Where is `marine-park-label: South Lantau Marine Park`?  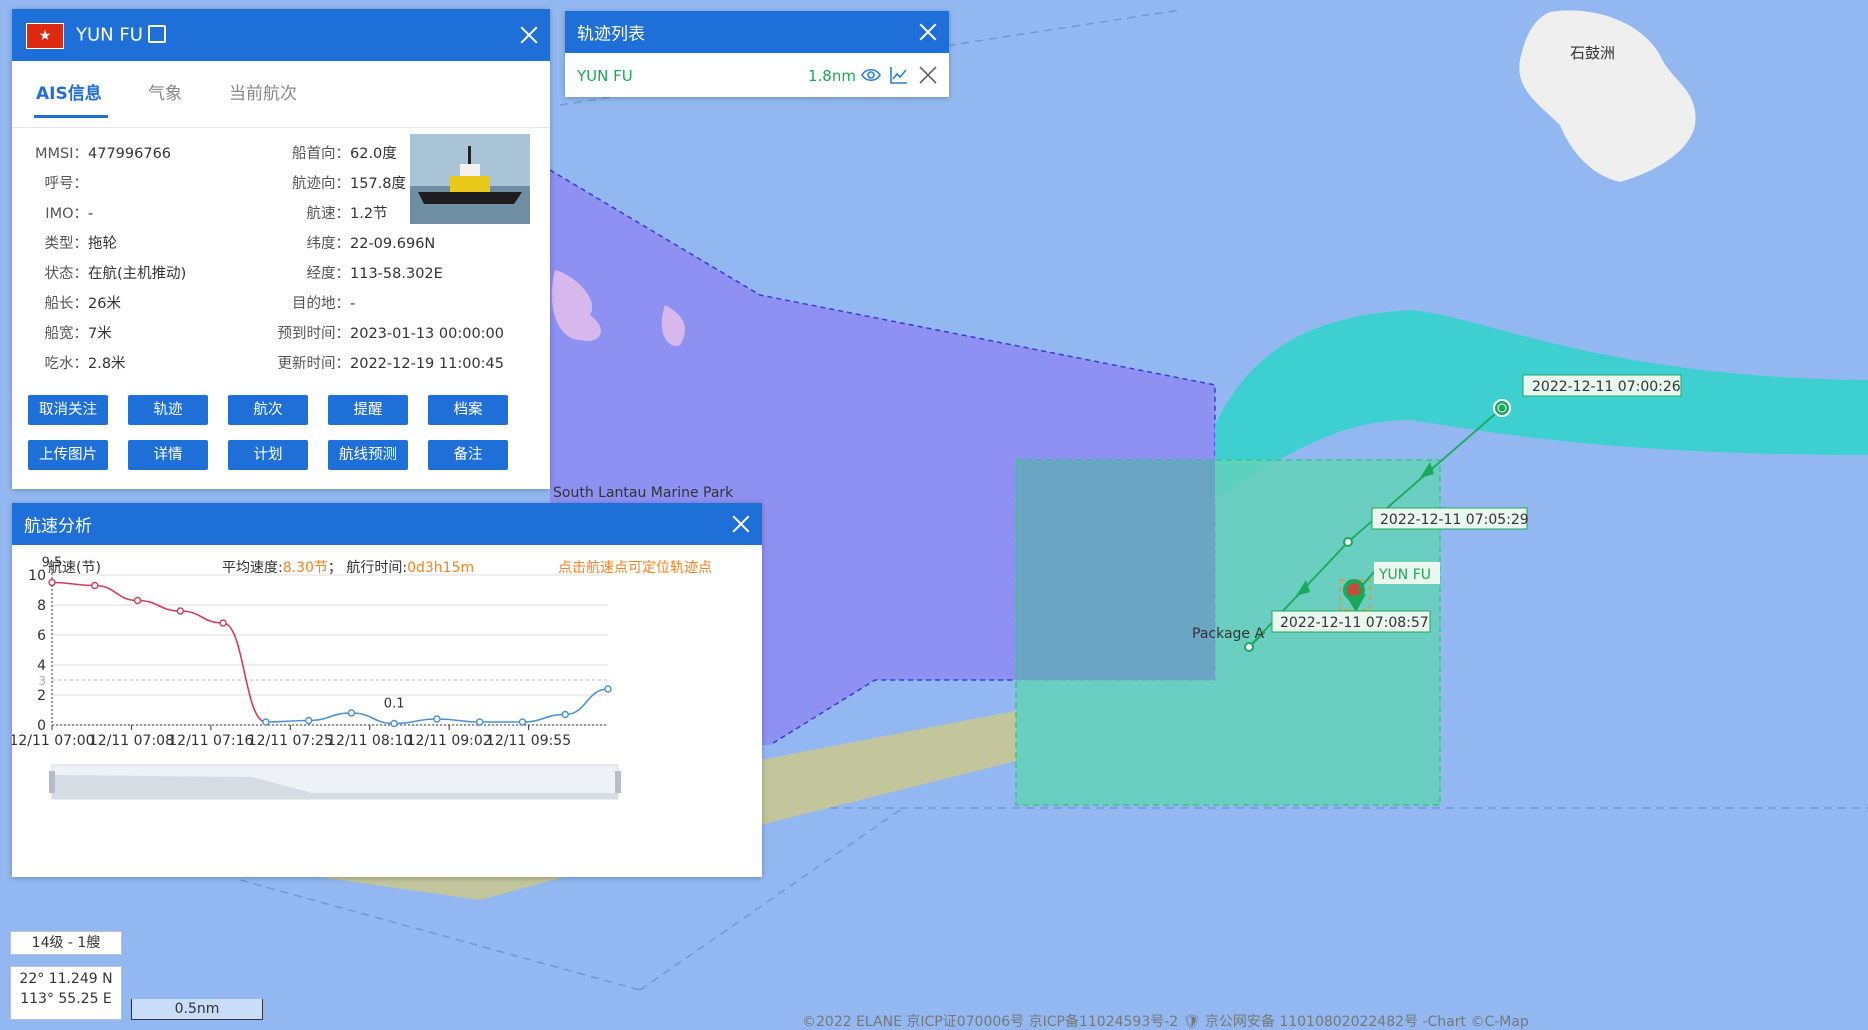 marine-park-label: South Lantau Marine Park is located at coordinates (643, 493).